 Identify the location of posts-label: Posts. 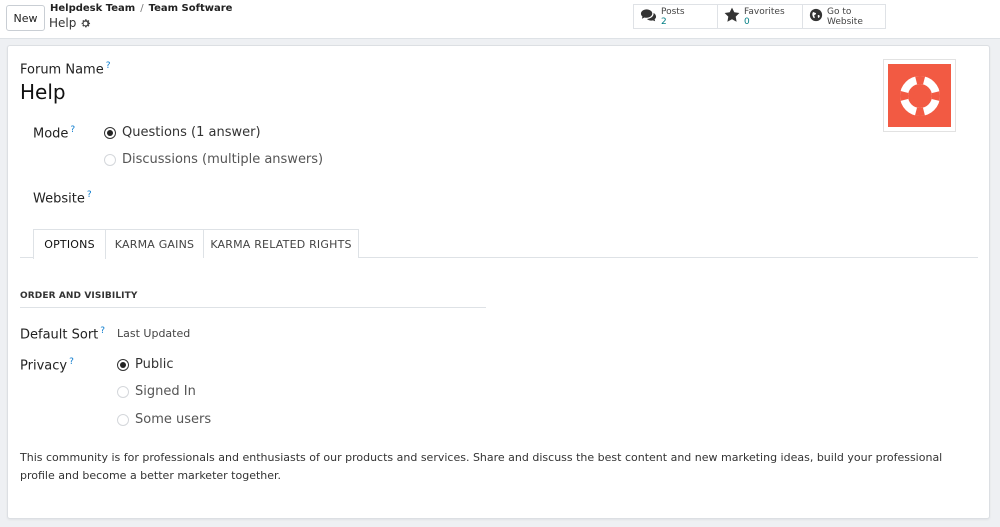
(673, 11).